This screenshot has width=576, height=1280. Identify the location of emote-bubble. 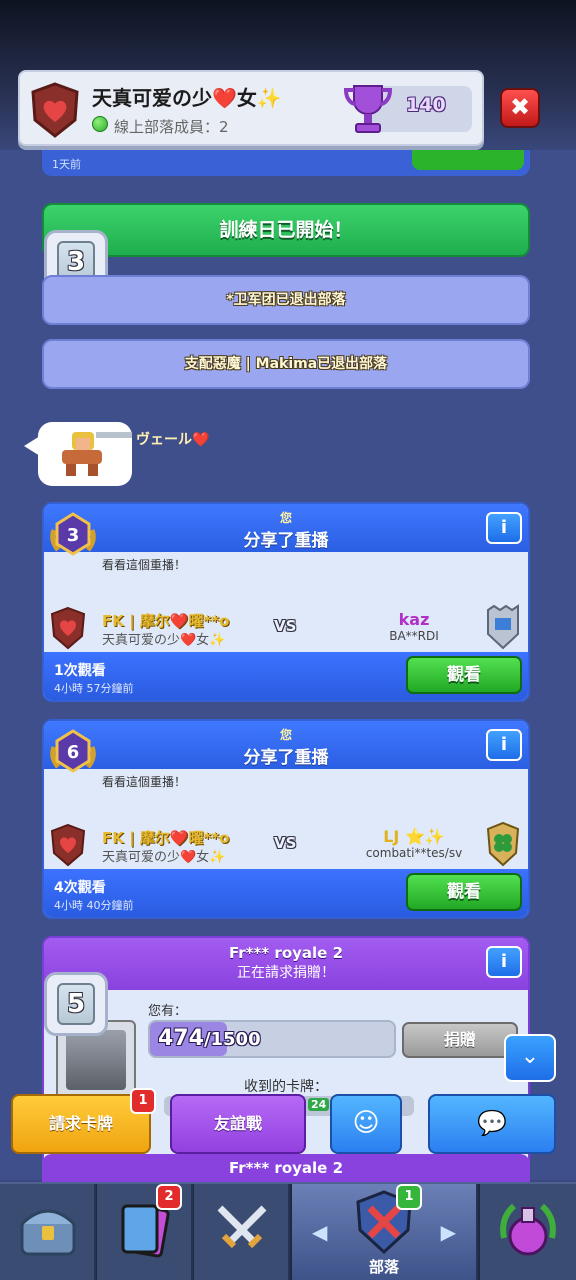
(78, 454).